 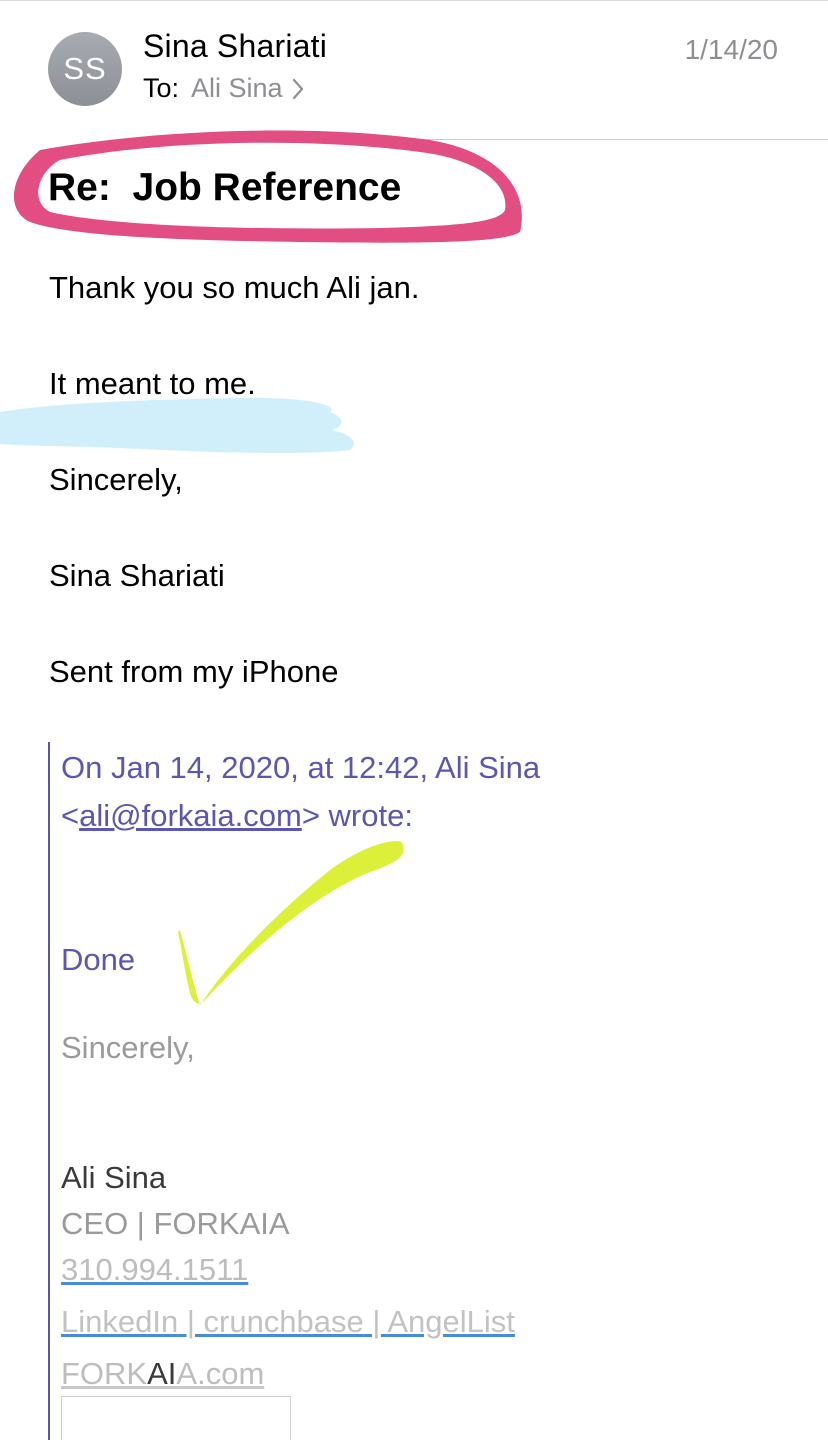 I want to click on top-divider, so click(x=414, y=0).